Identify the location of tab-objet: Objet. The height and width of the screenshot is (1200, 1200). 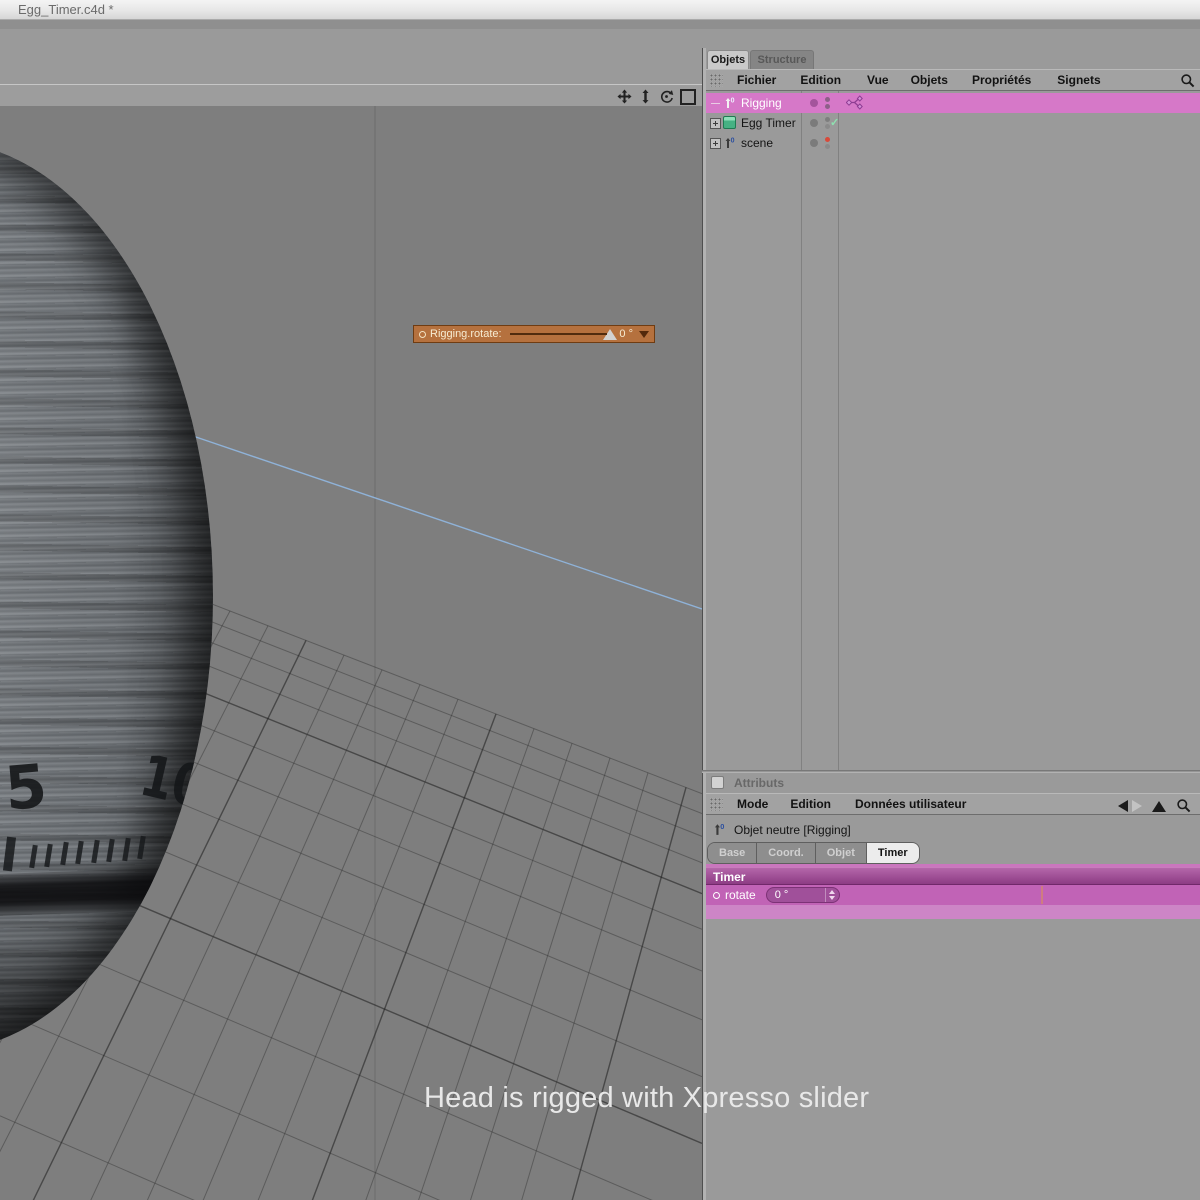
(840, 853).